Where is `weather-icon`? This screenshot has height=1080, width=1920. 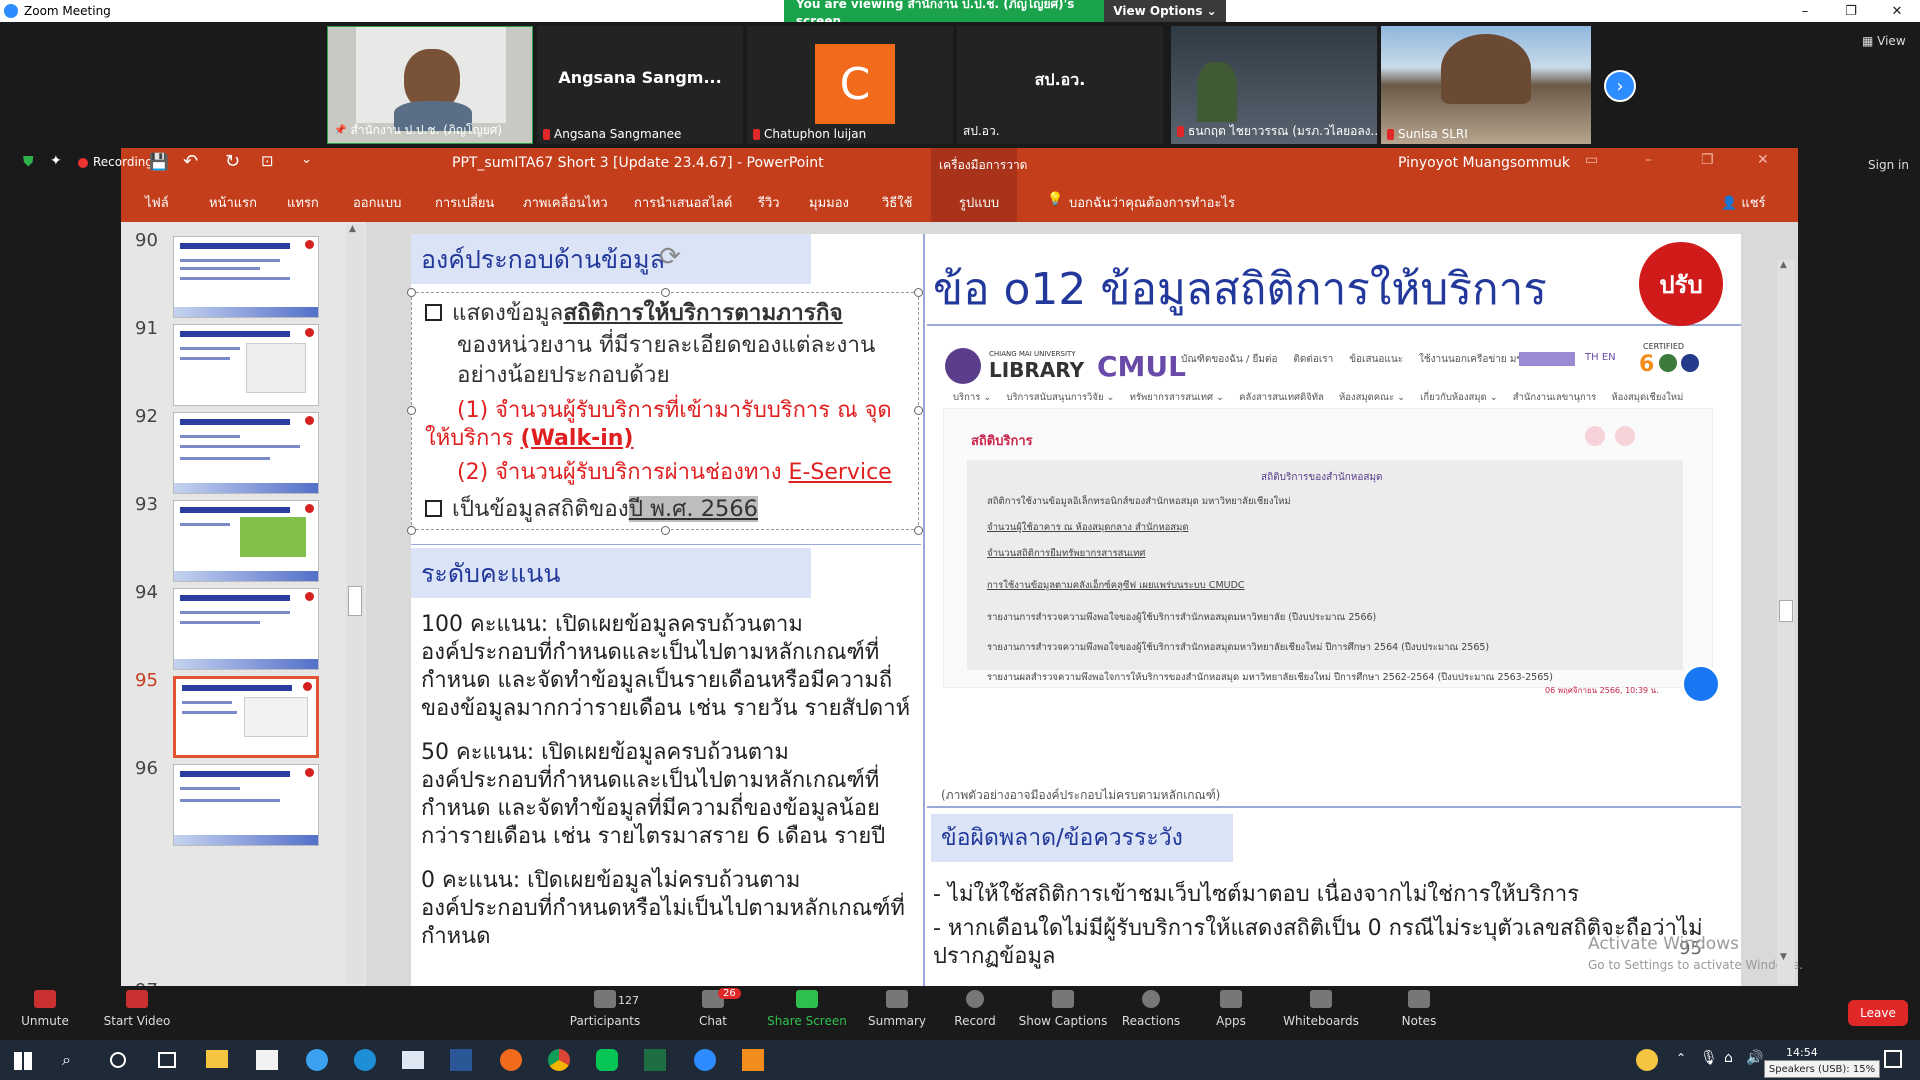
weather-icon is located at coordinates (1647, 1060).